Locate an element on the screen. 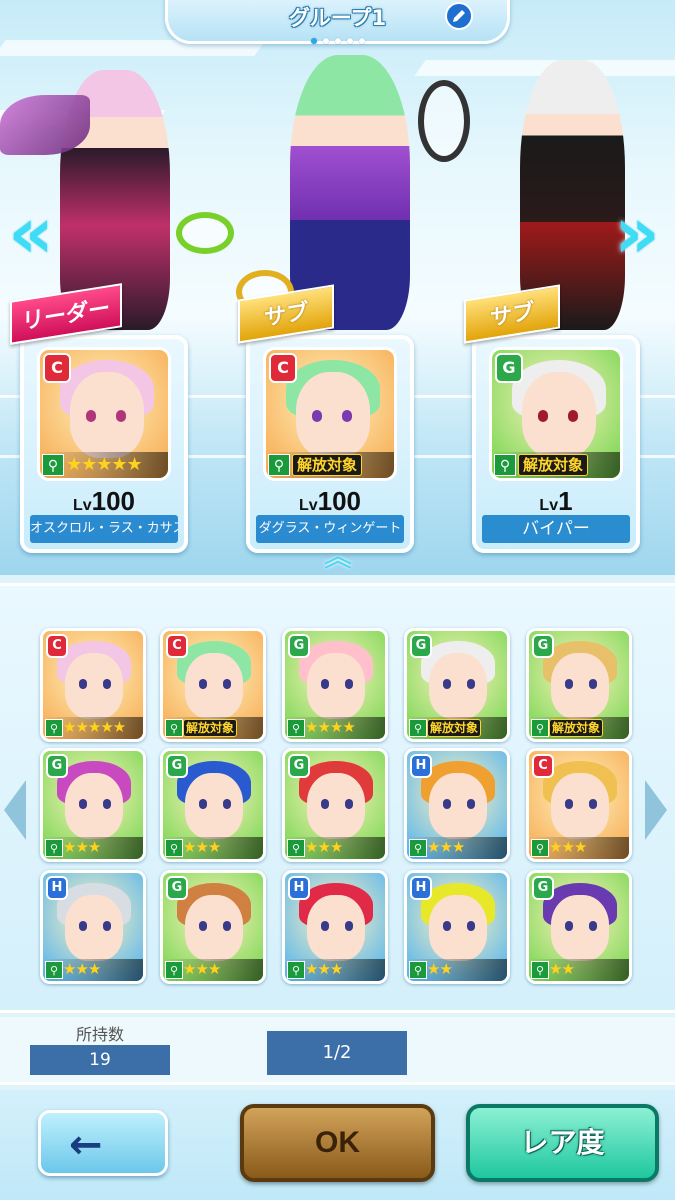 This screenshot has width=675, height=1200. level-value: 100 is located at coordinates (339, 501).